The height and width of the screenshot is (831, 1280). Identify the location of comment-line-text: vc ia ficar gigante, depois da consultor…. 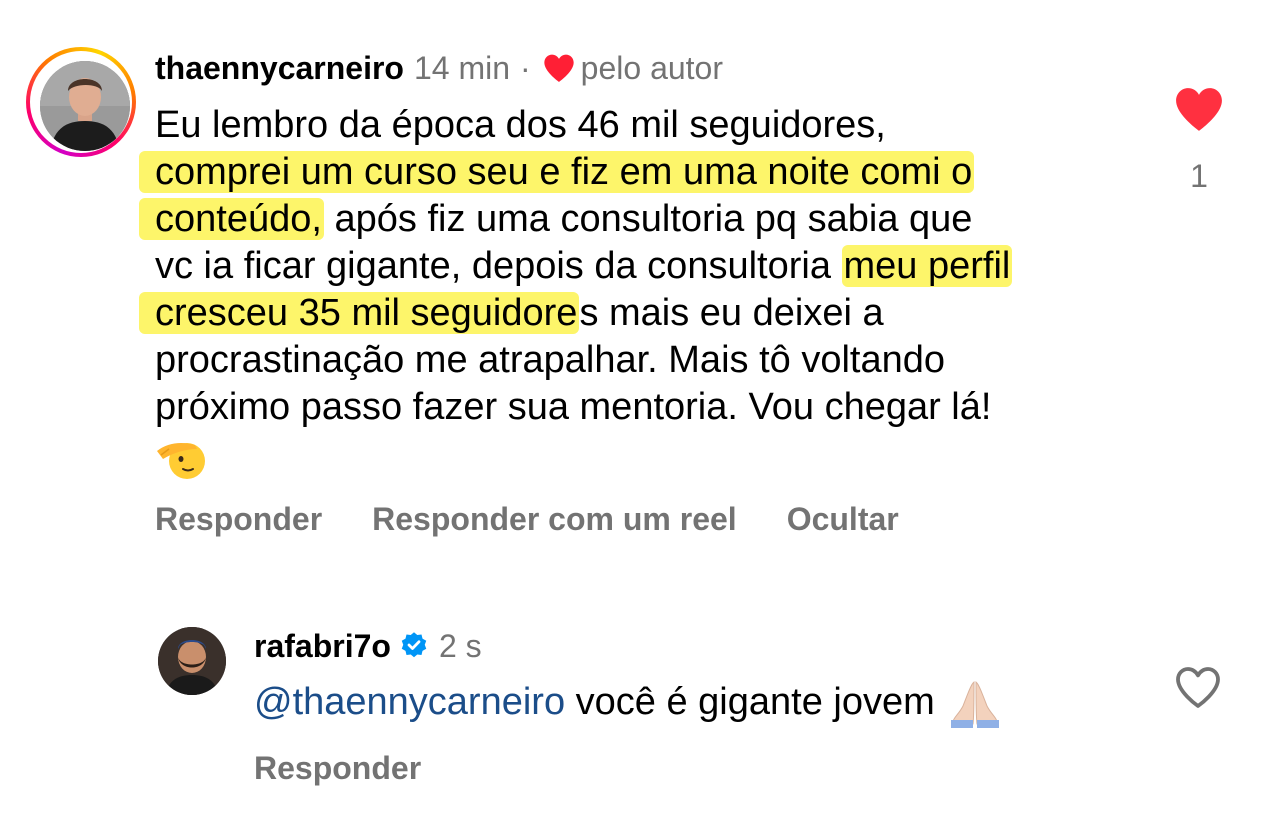
(498, 266).